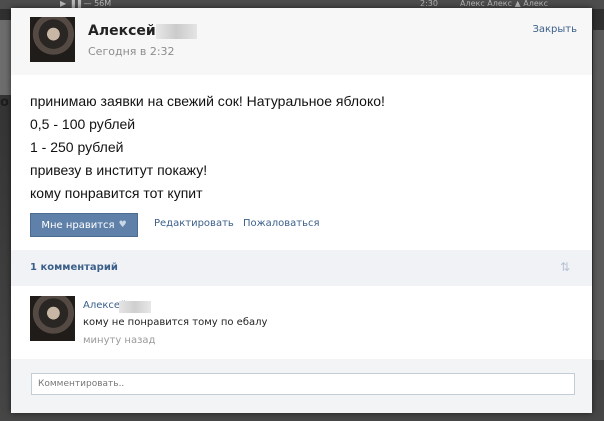  I want to click on comment-text: кому не понравится тому по ебалу, so click(175, 322).